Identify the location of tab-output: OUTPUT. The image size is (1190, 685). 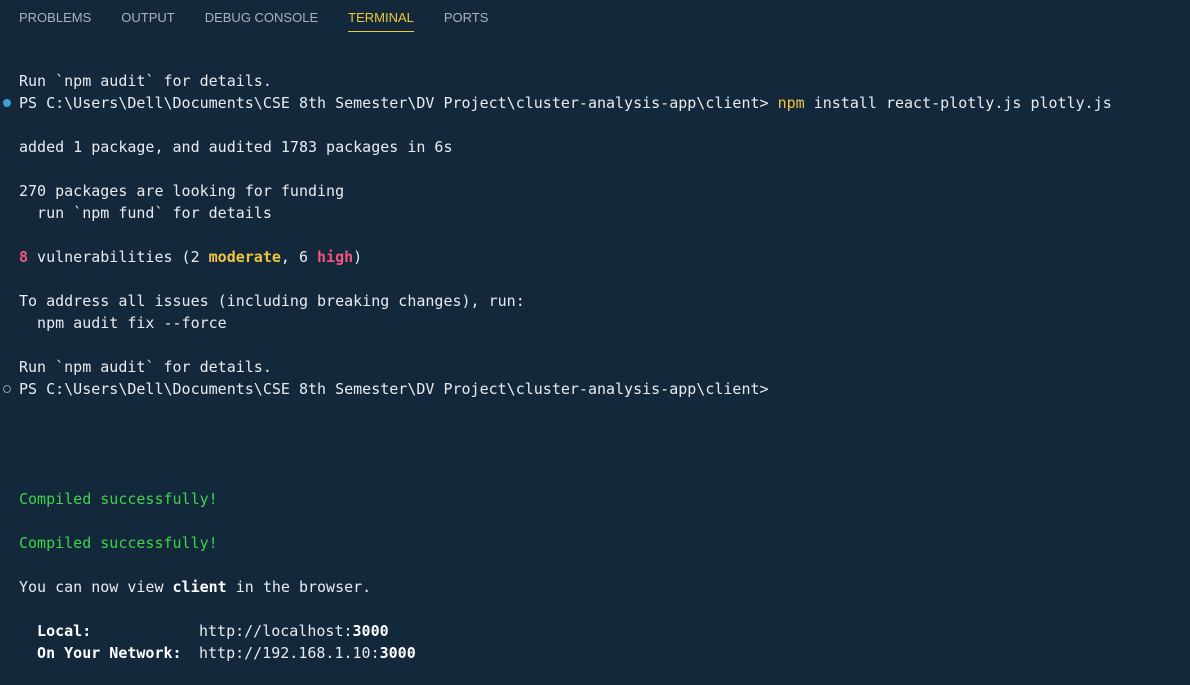
(147, 15).